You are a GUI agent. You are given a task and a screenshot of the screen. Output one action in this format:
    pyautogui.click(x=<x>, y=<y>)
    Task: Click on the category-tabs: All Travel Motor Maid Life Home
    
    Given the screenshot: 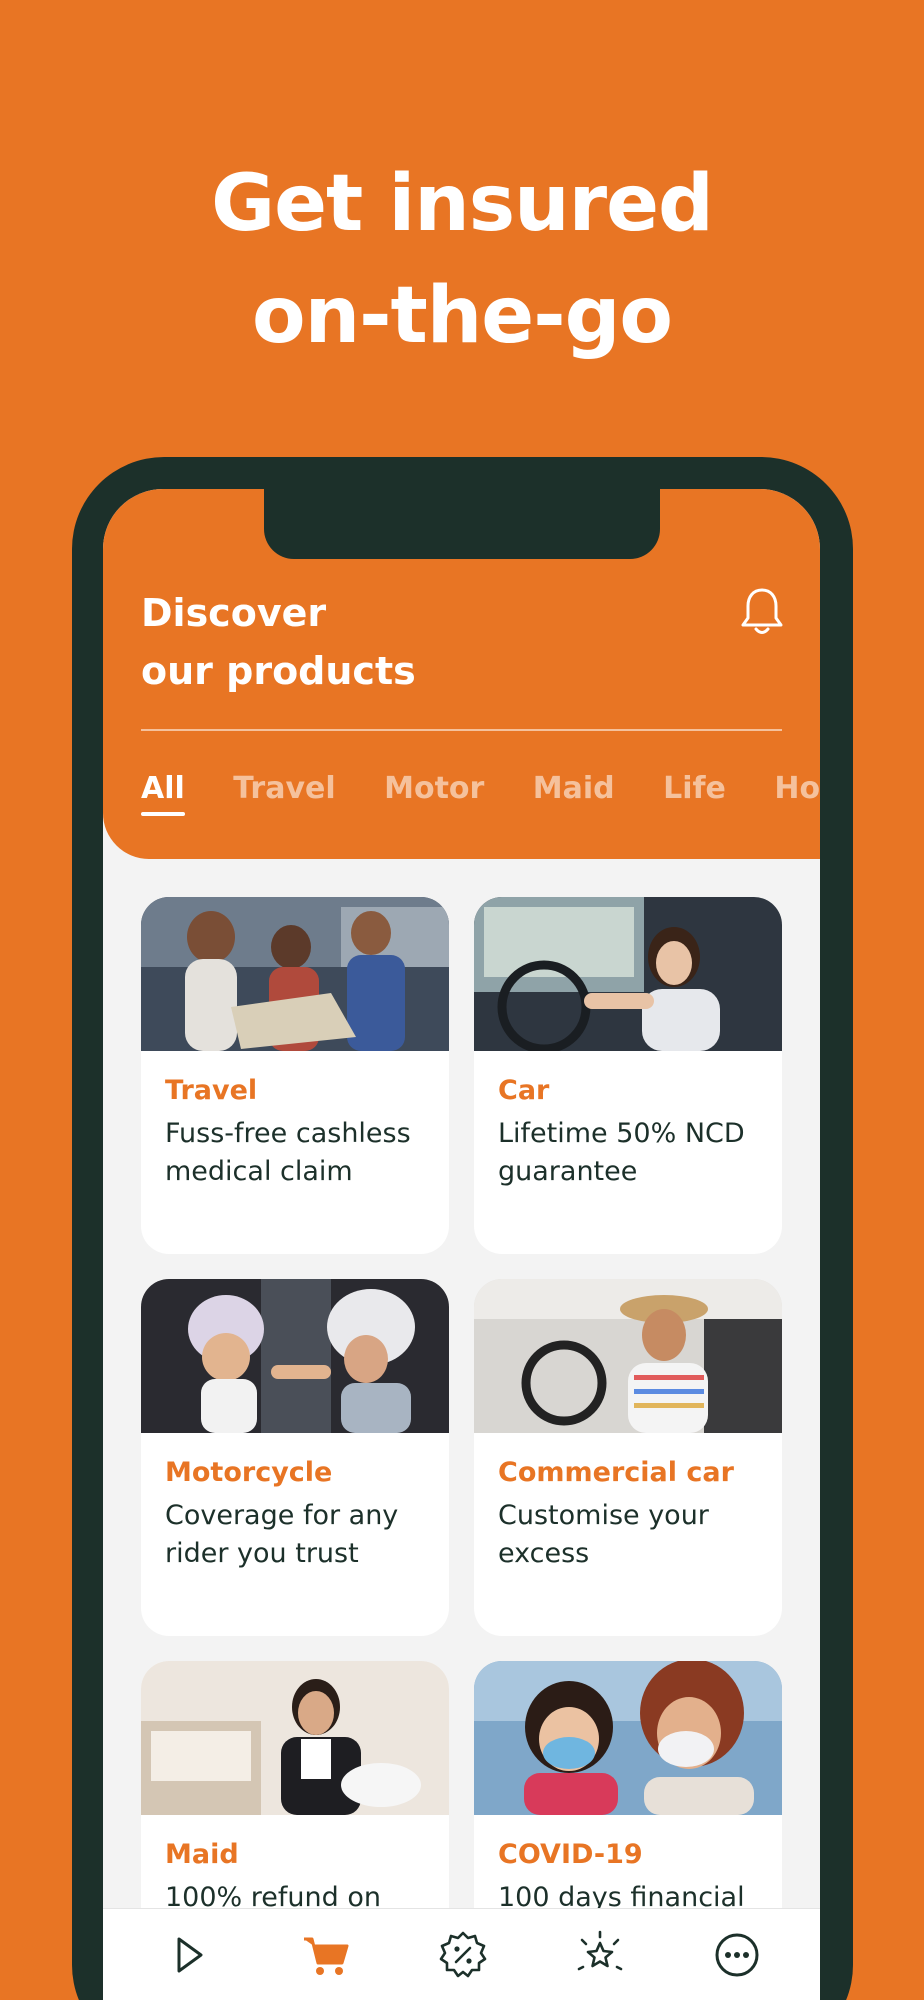 What is the action you would take?
    pyautogui.click(x=480, y=793)
    